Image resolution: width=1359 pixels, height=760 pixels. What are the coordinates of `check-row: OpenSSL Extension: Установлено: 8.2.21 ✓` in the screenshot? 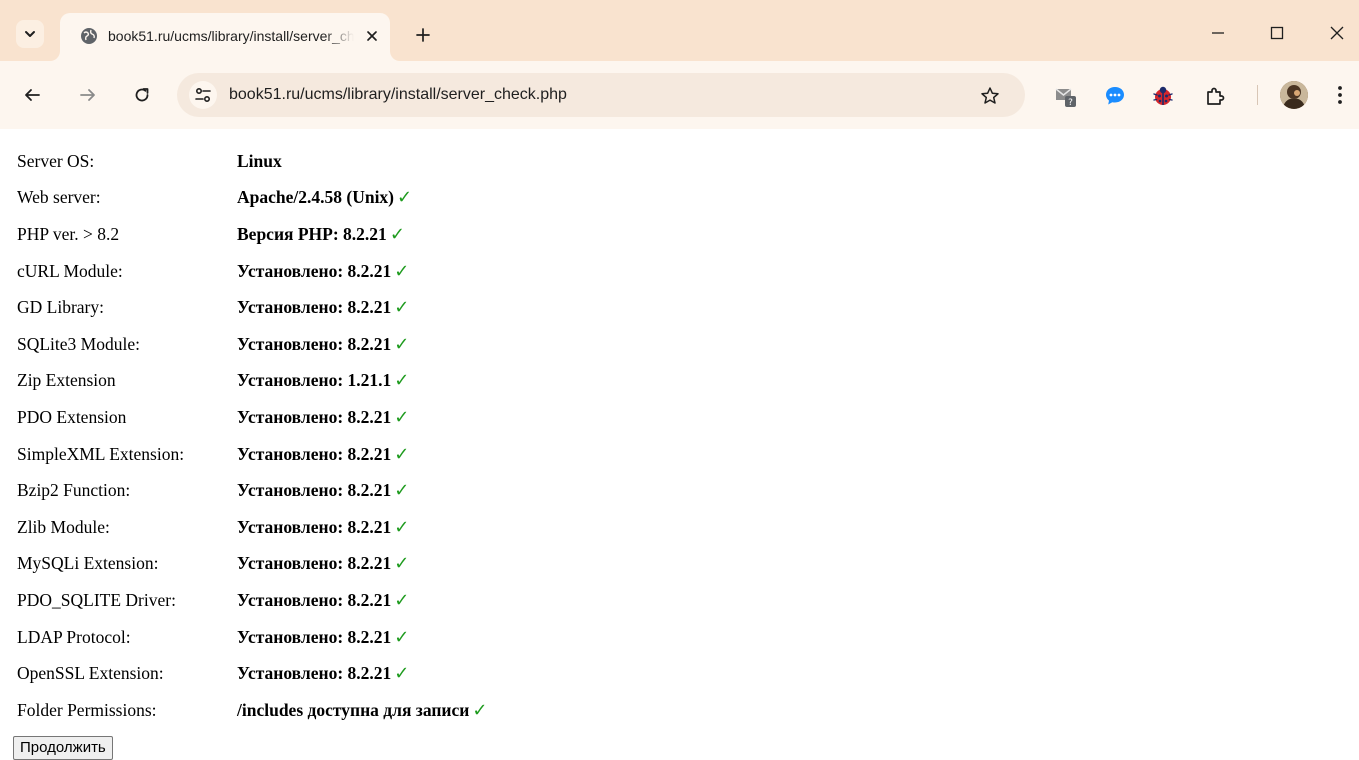 It's located at (252, 673).